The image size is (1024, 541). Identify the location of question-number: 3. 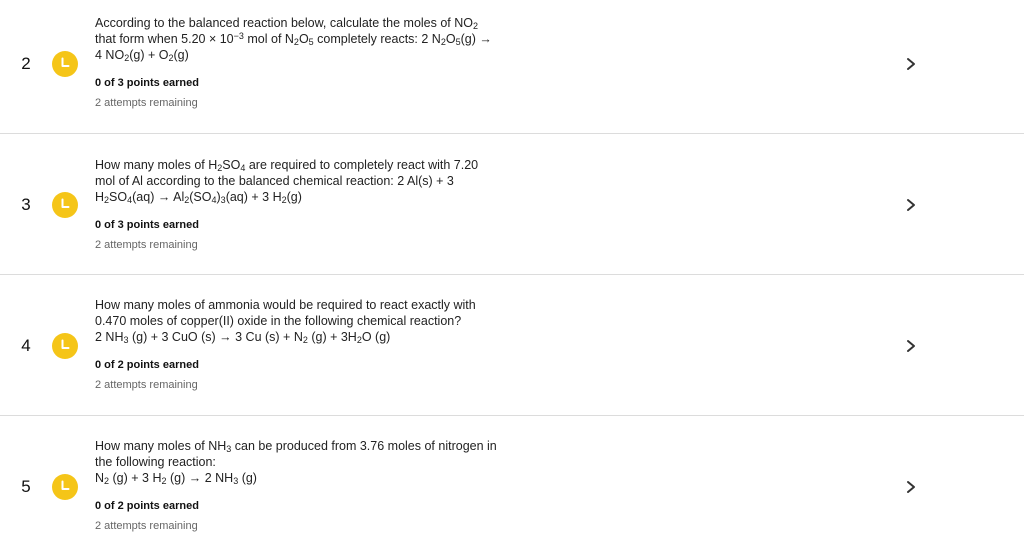
(26, 204).